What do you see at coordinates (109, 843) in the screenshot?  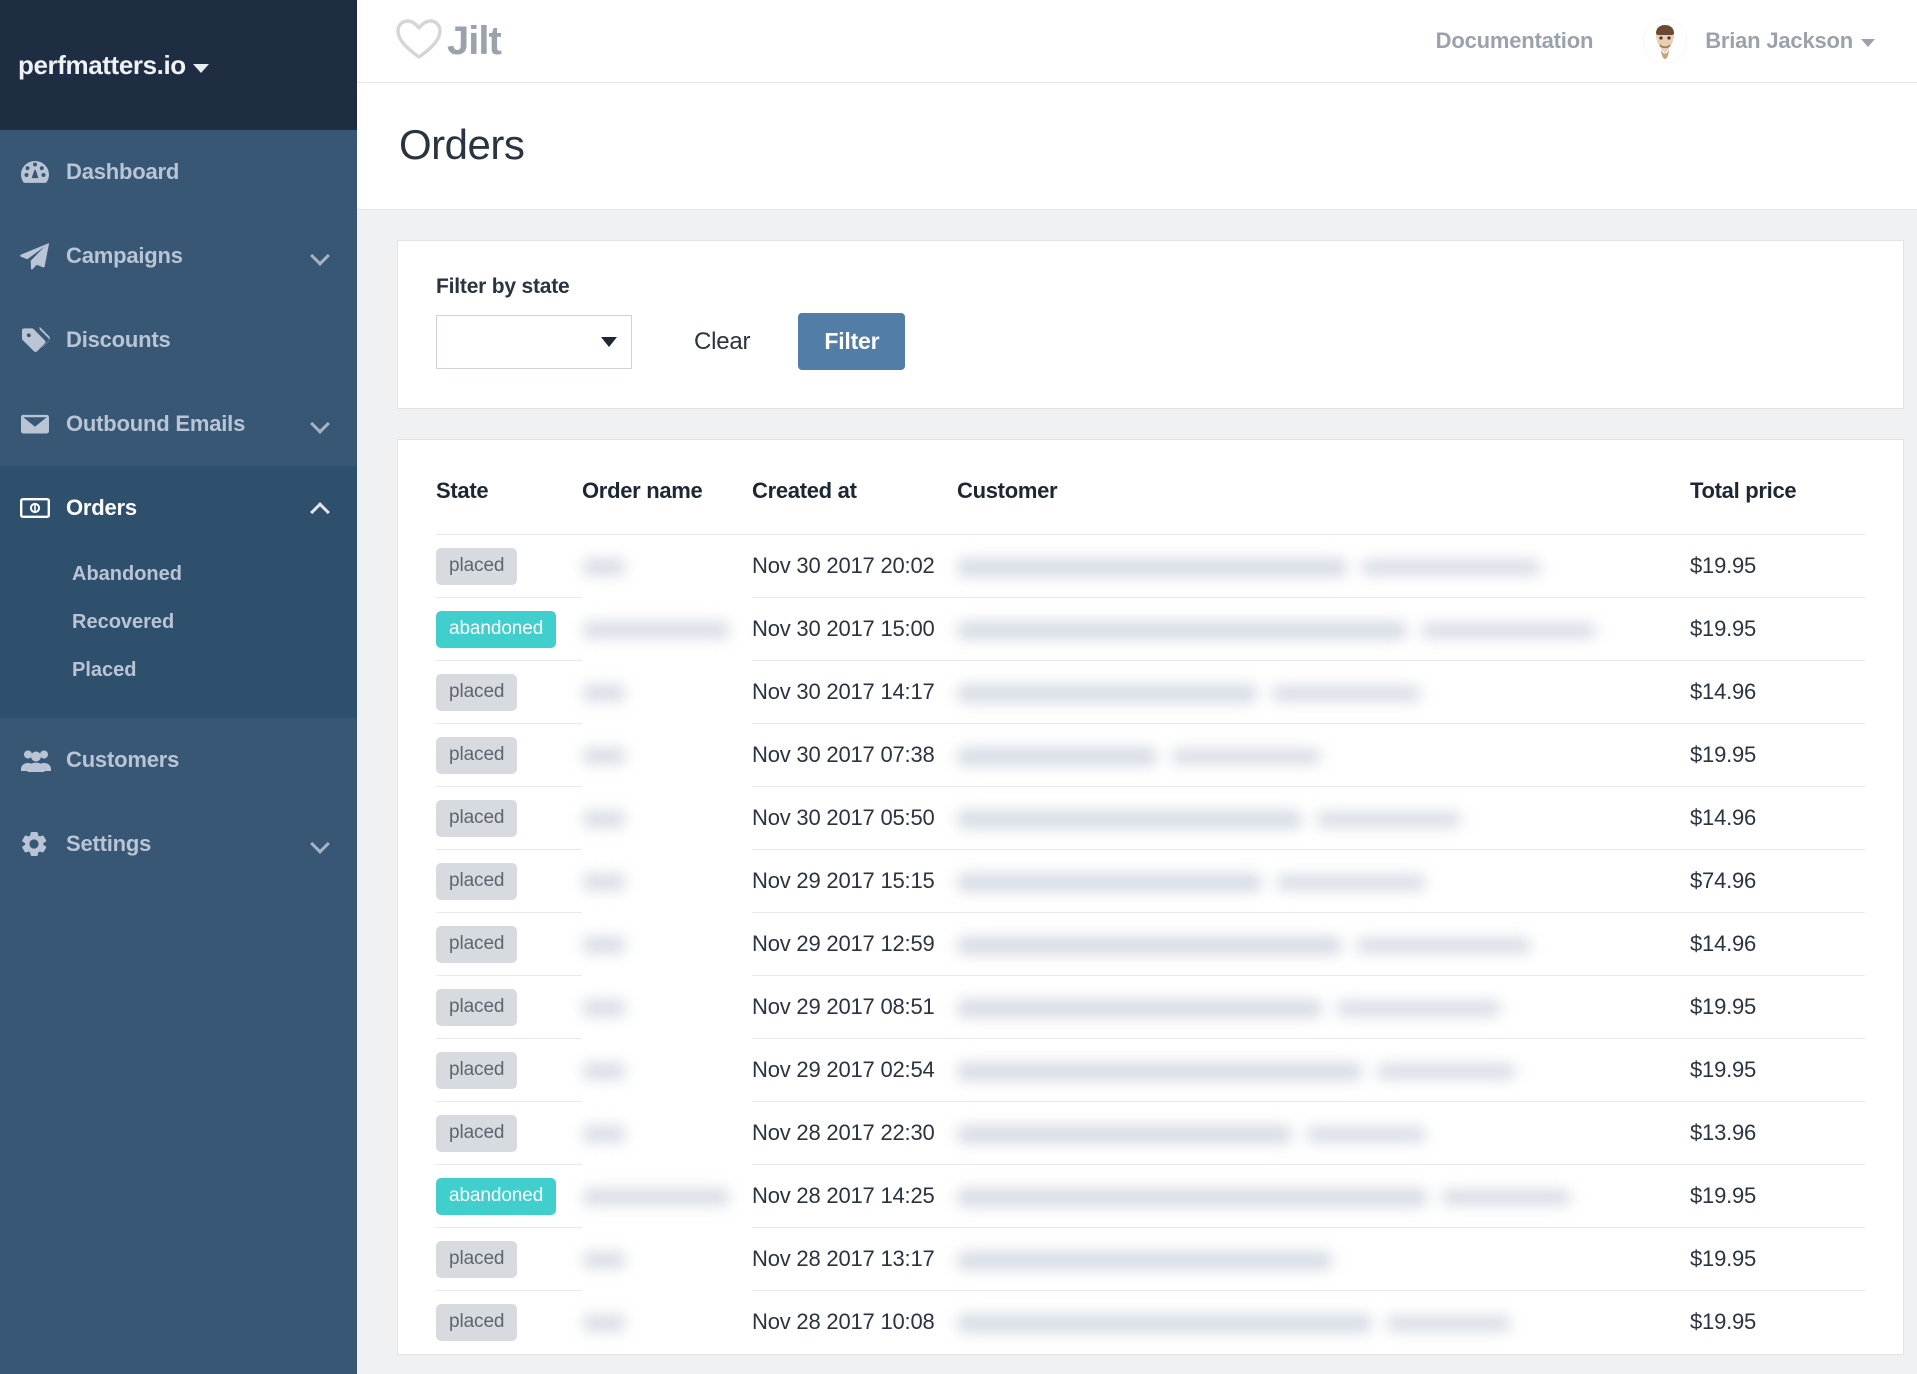 I see `sidebar-item-label: Settings` at bounding box center [109, 843].